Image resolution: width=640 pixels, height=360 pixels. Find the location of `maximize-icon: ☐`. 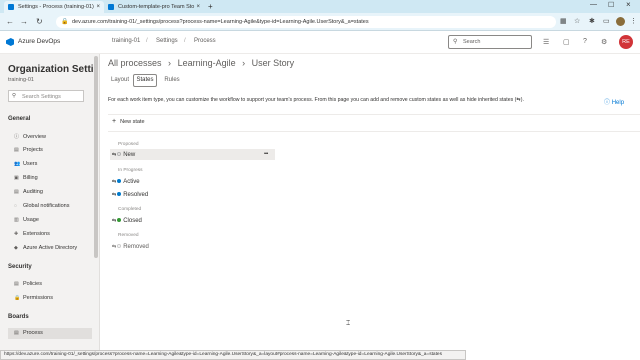

maximize-icon: ☐ is located at coordinates (611, 5).